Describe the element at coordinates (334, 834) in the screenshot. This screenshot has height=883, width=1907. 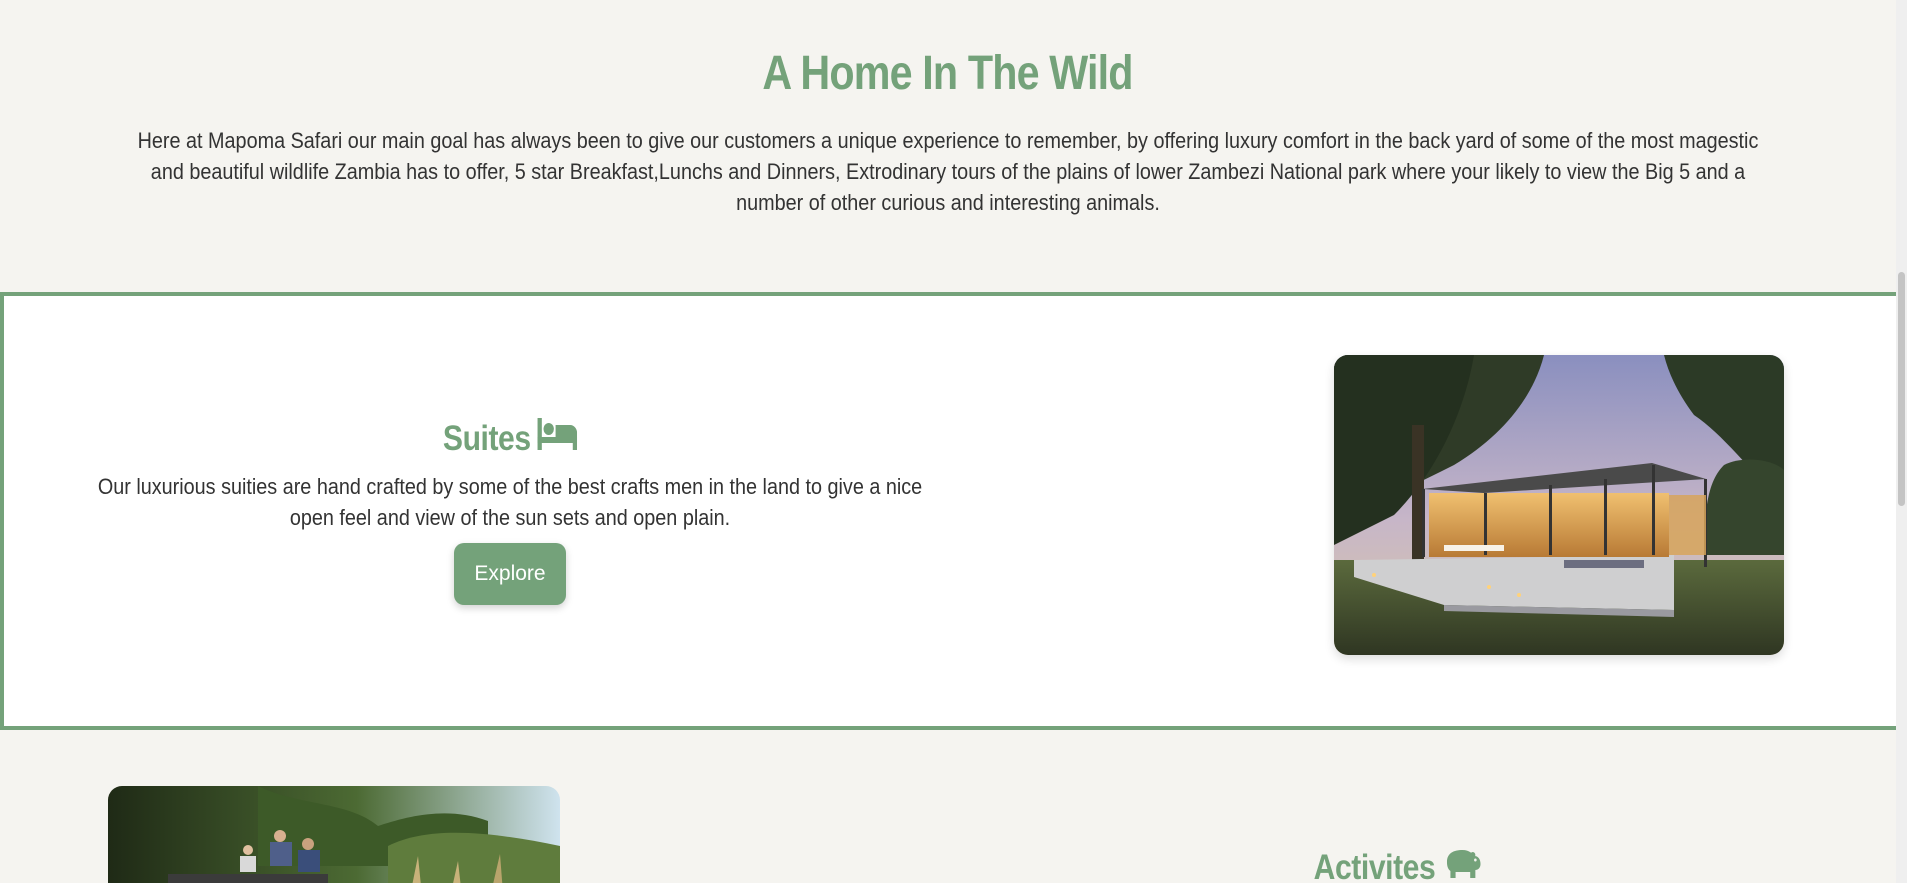
I see `activity-photo` at that location.